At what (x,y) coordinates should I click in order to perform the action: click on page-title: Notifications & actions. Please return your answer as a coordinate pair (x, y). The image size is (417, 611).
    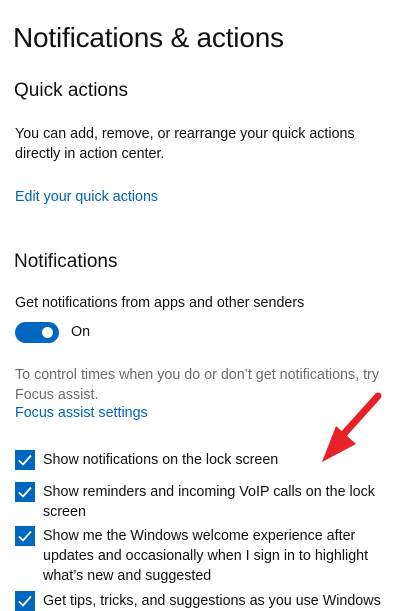
    Looking at the image, I should click on (148, 37).